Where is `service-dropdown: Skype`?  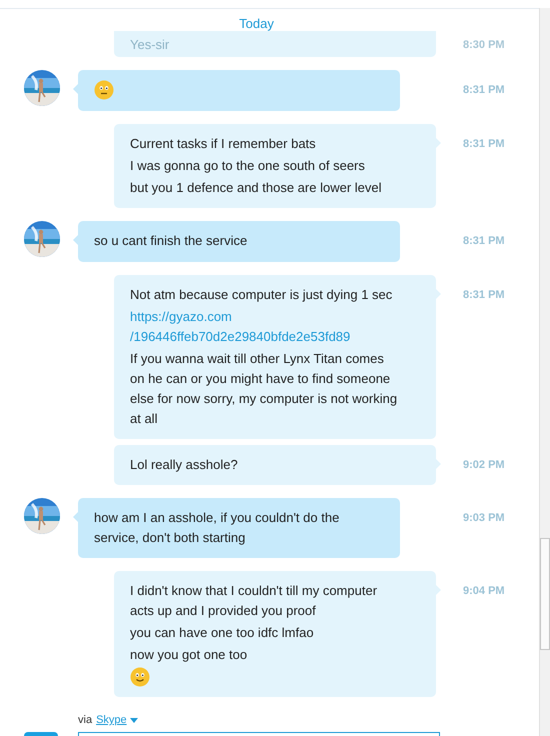
service-dropdown: Skype is located at coordinates (117, 720).